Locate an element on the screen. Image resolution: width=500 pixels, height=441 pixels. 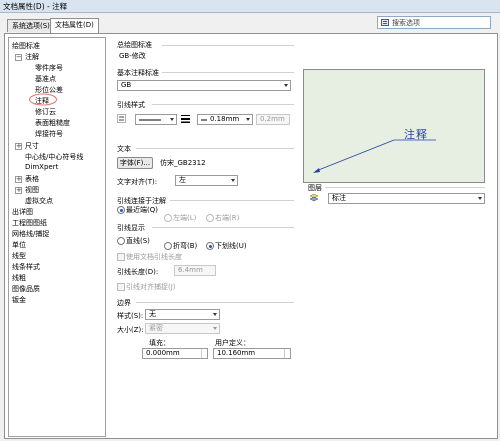
tree-item-dimxpert: DimXpert is located at coordinates (41, 167).